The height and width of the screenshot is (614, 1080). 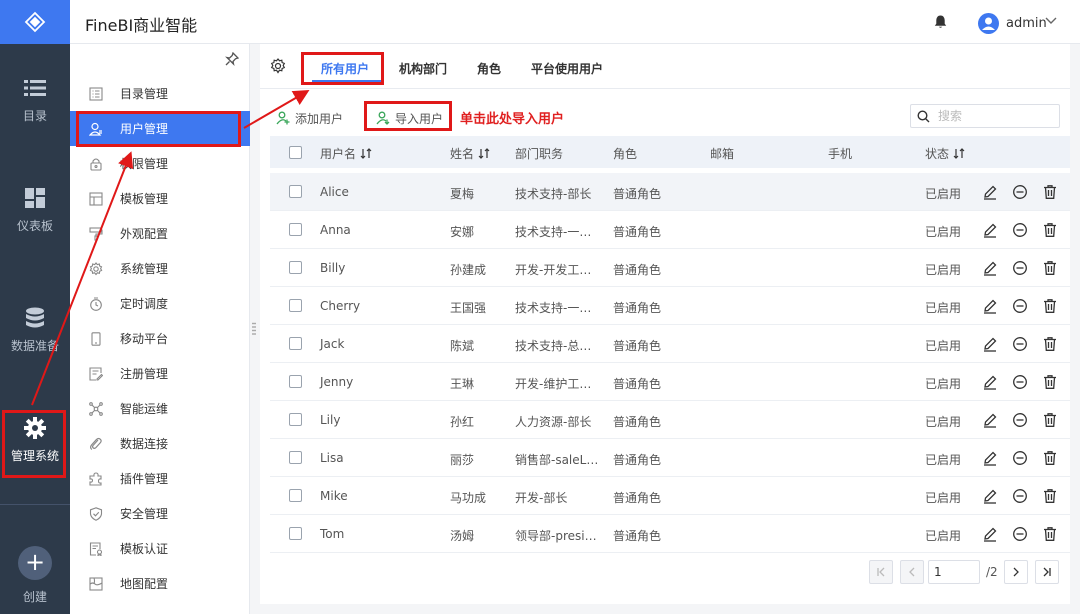 I want to click on table-row: Anna 安娜 技术支持-一… 普通角色 已启用, so click(x=670, y=230).